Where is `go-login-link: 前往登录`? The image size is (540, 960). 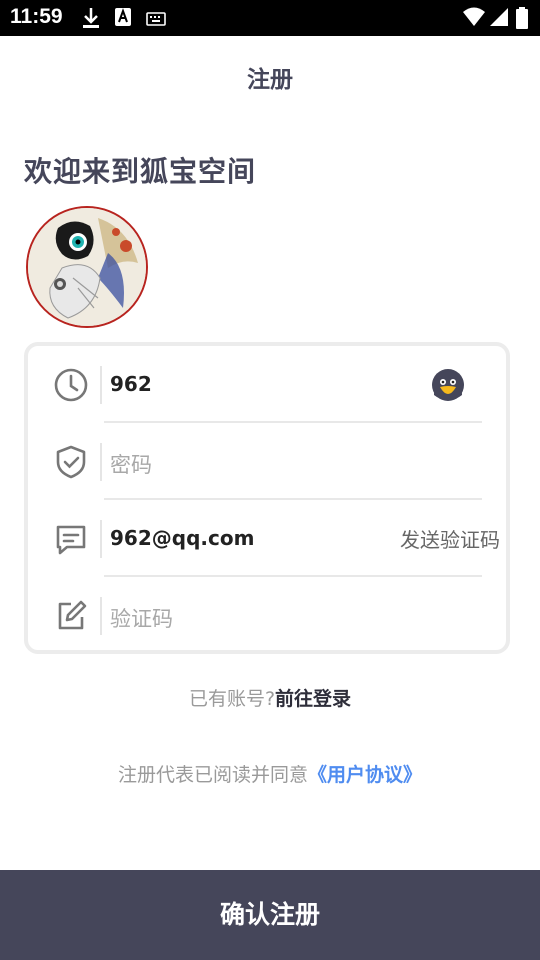 go-login-link: 前往登录 is located at coordinates (313, 699).